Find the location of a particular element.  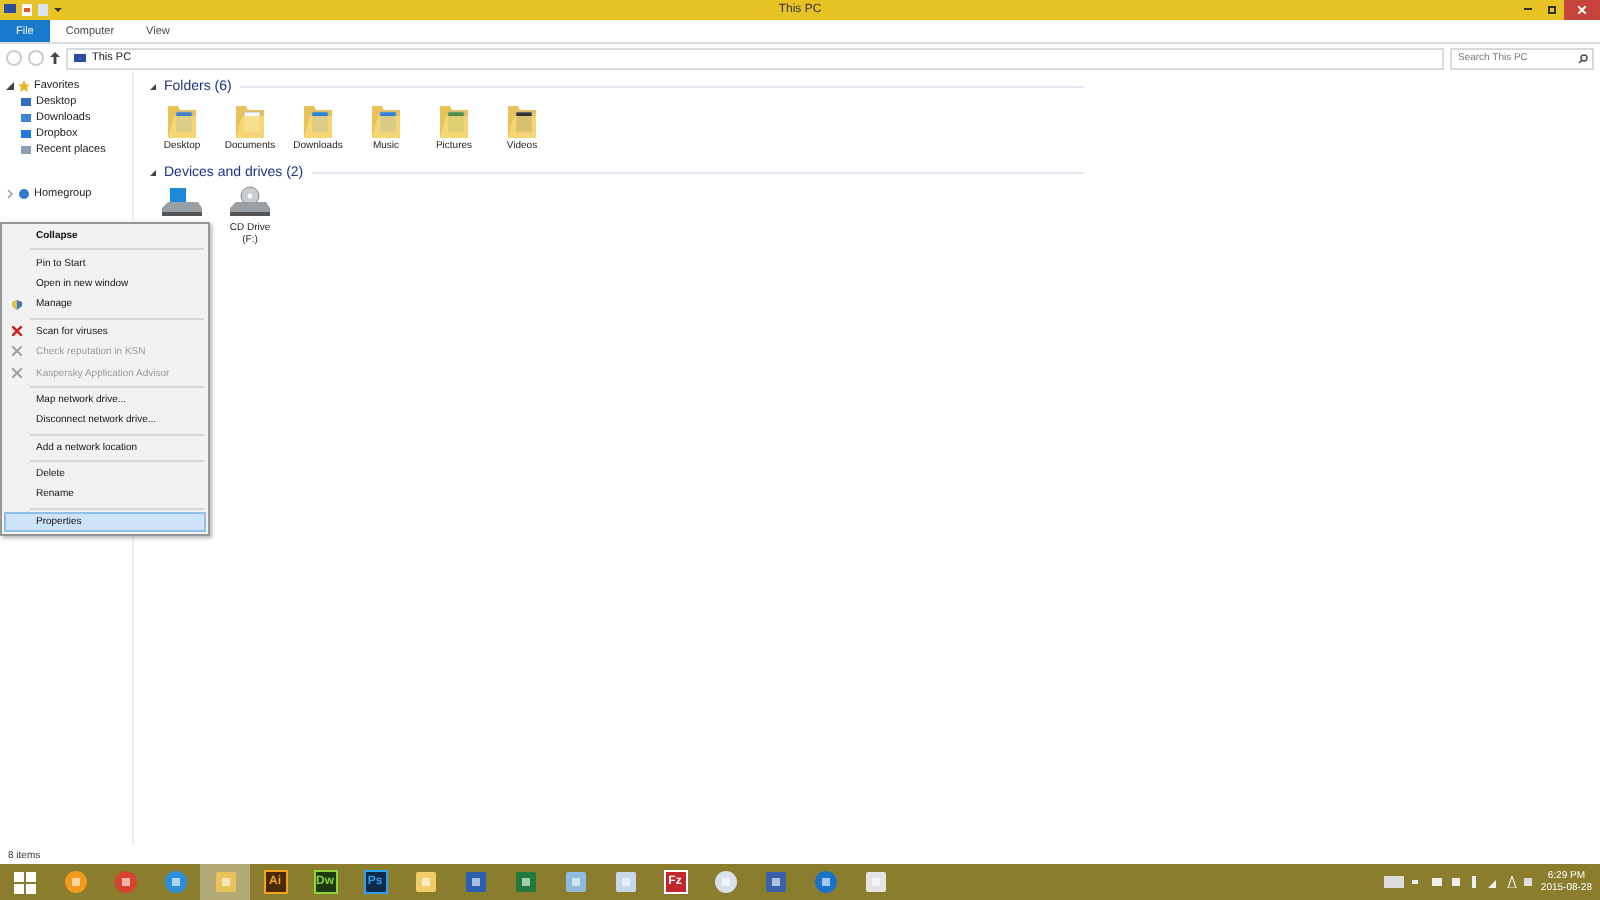

windows-logo-icon is located at coordinates (25, 882).